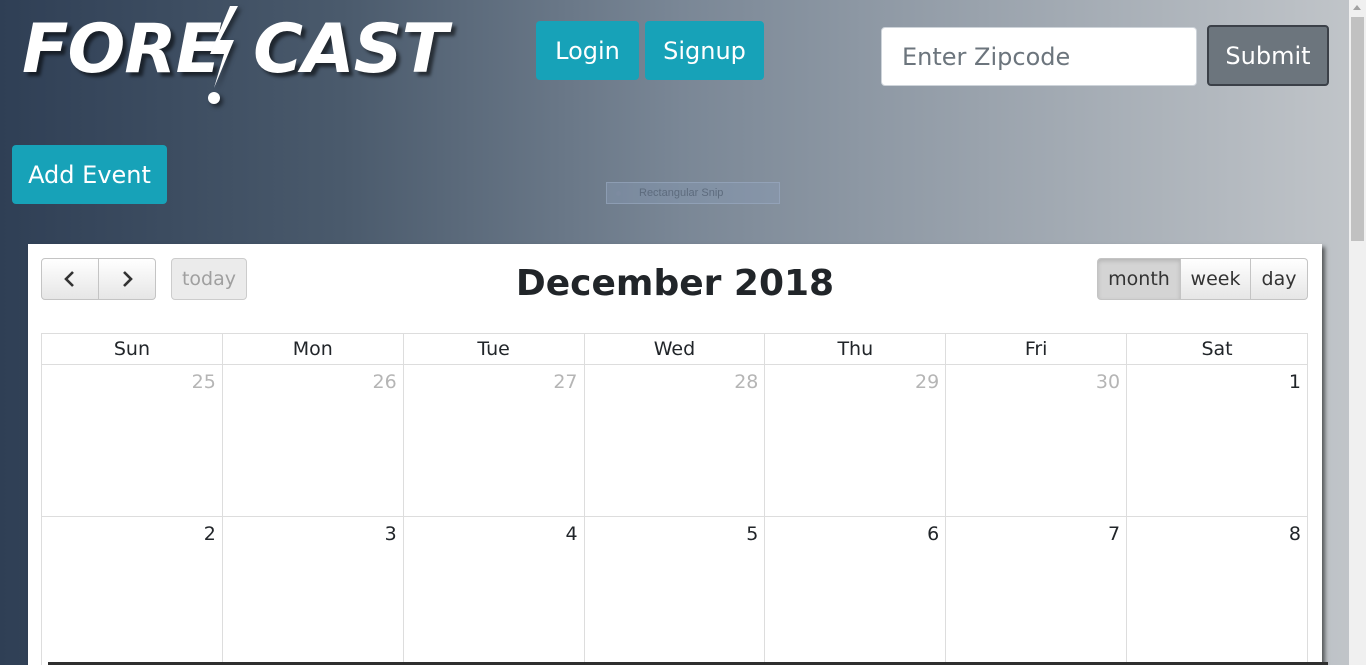 The height and width of the screenshot is (665, 1366). I want to click on week-view-button: week, so click(1216, 279).